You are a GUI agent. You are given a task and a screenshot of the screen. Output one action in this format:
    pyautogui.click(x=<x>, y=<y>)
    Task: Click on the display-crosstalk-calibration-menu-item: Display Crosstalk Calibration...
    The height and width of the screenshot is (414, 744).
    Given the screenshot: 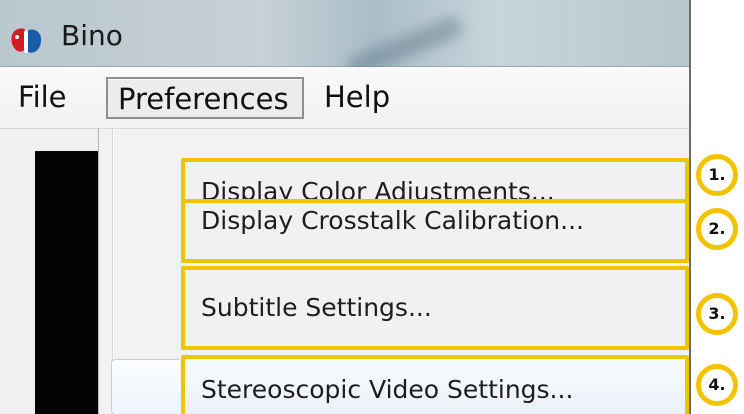 What is the action you would take?
    pyautogui.click(x=435, y=231)
    